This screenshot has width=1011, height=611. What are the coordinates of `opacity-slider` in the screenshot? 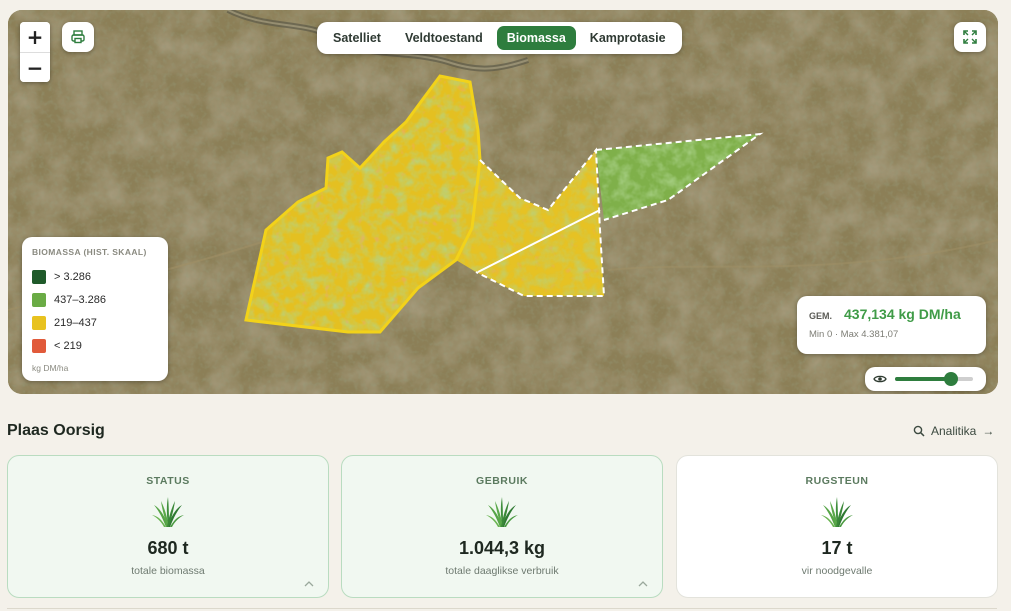 It's located at (934, 379).